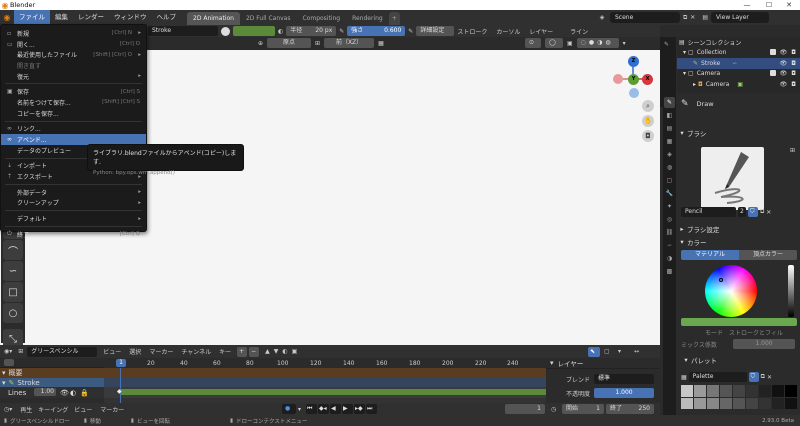  Describe the element at coordinates (669, 232) in the screenshot. I see `constraint-properties-icon: ⛓` at that location.